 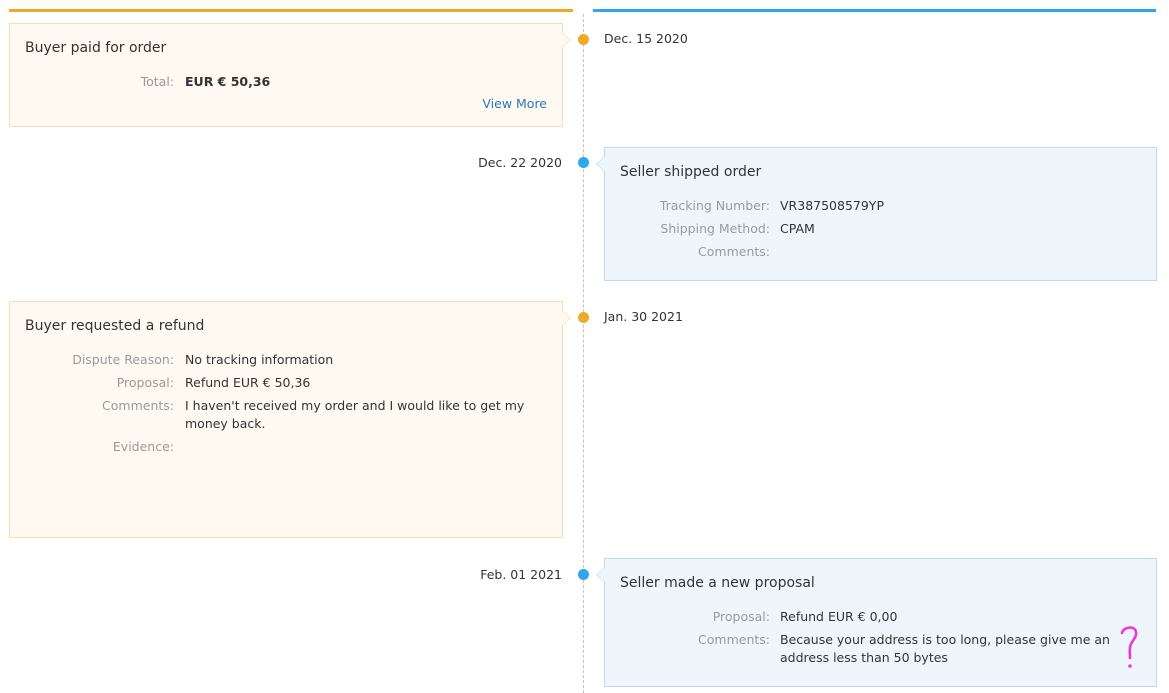 What do you see at coordinates (143, 446) in the screenshot?
I see `field-label: Evidence:` at bounding box center [143, 446].